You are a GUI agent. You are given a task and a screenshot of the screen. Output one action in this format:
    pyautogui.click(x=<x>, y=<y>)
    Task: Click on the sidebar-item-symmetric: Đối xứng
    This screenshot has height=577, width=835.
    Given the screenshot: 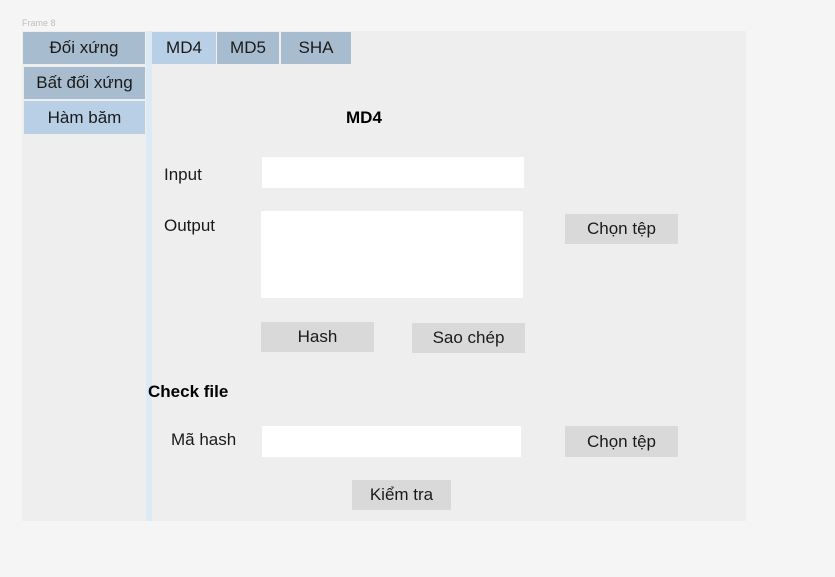 What is the action you would take?
    pyautogui.click(x=84, y=48)
    